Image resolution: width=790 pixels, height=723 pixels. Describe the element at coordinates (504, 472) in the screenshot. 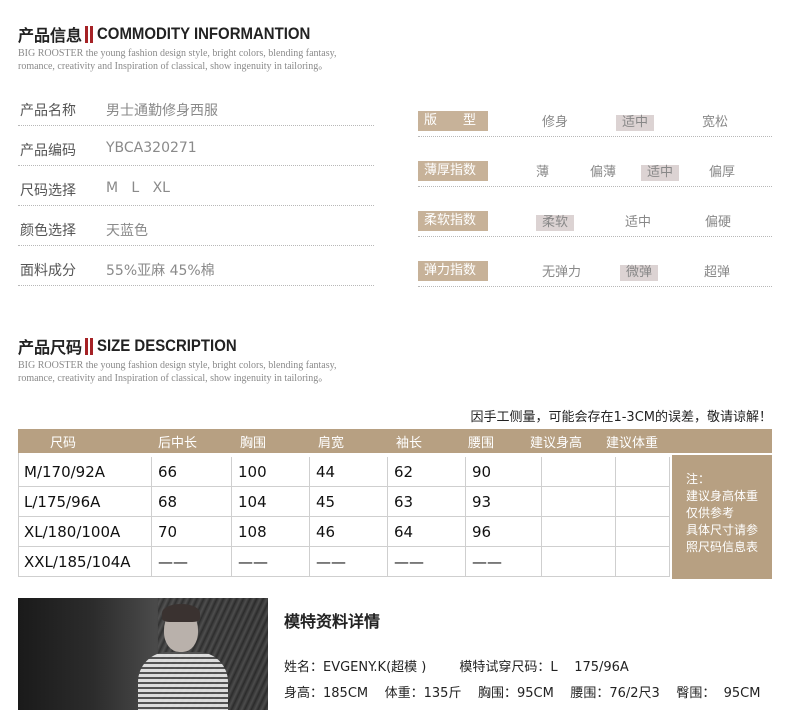

I see `cell-waist: 90` at that location.